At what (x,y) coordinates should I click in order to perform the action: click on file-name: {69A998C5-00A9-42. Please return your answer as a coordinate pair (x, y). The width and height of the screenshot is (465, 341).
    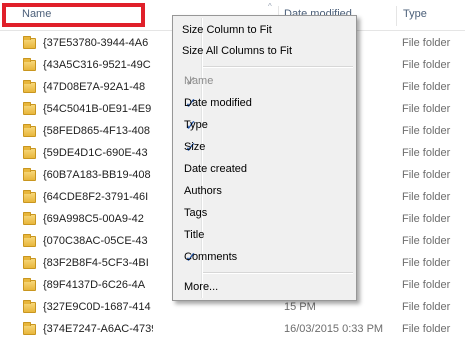
    Looking at the image, I should click on (93, 219).